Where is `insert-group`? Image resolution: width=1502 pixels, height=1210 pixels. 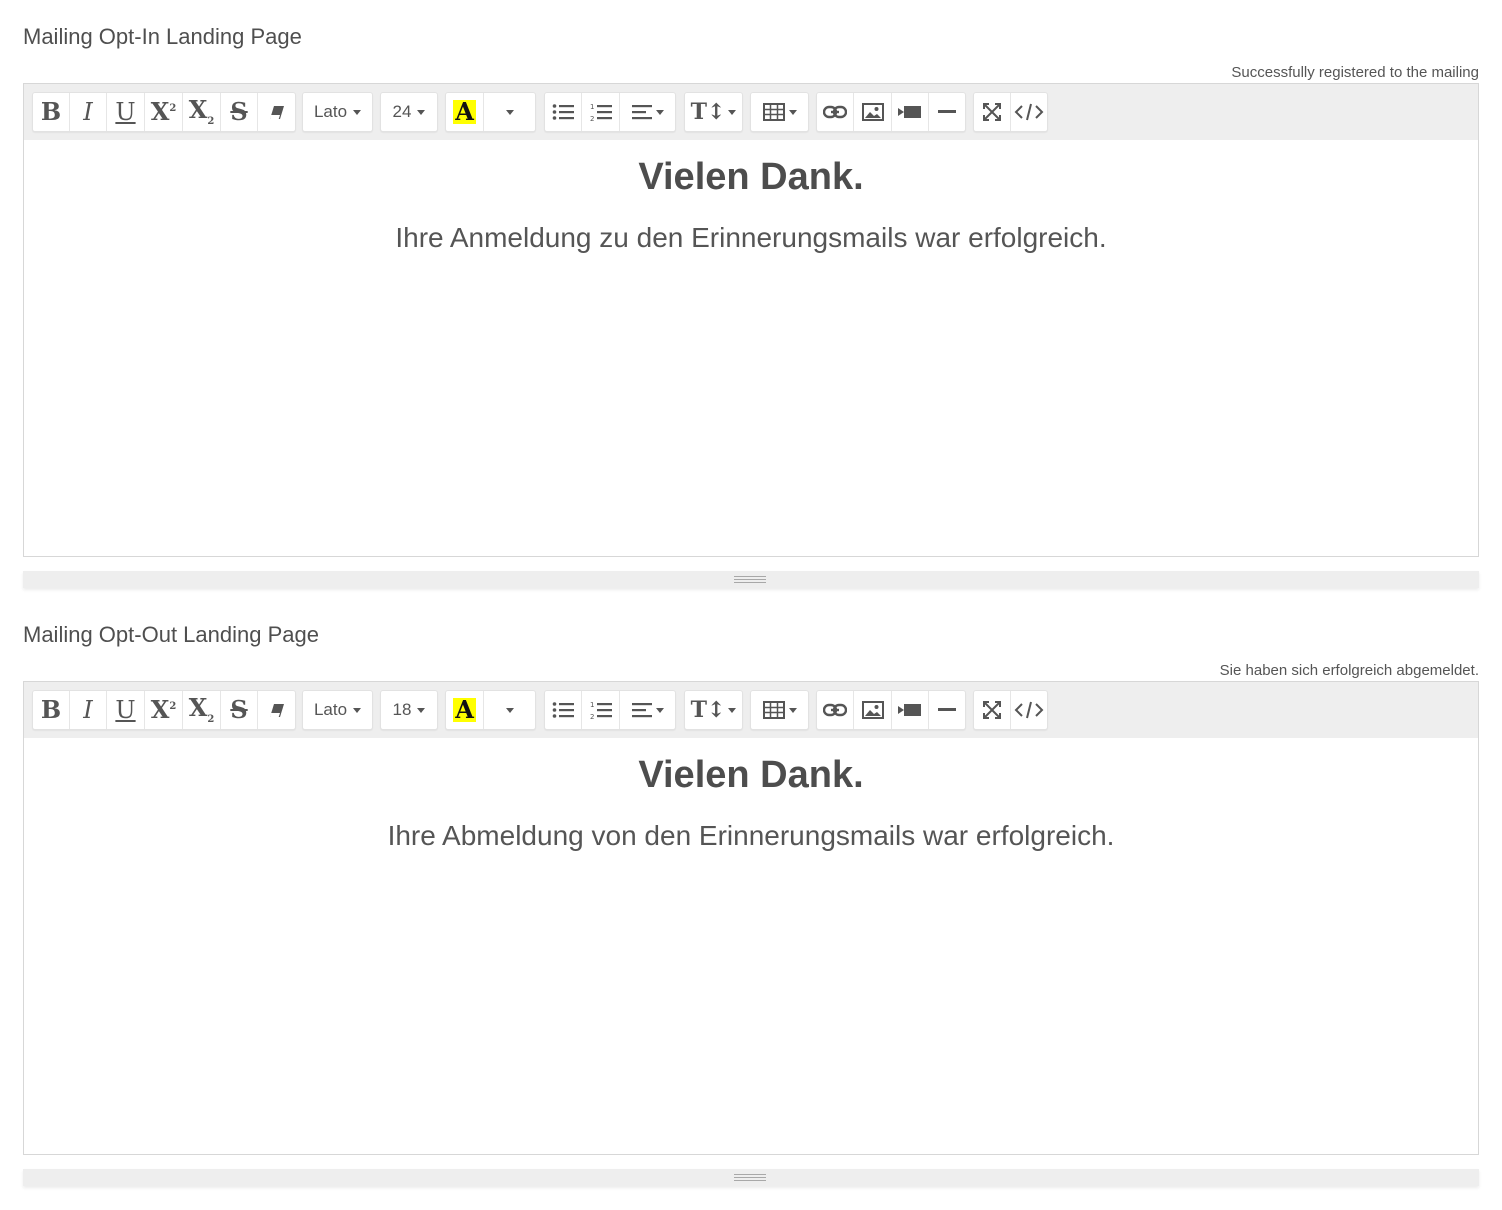 insert-group is located at coordinates (891, 112).